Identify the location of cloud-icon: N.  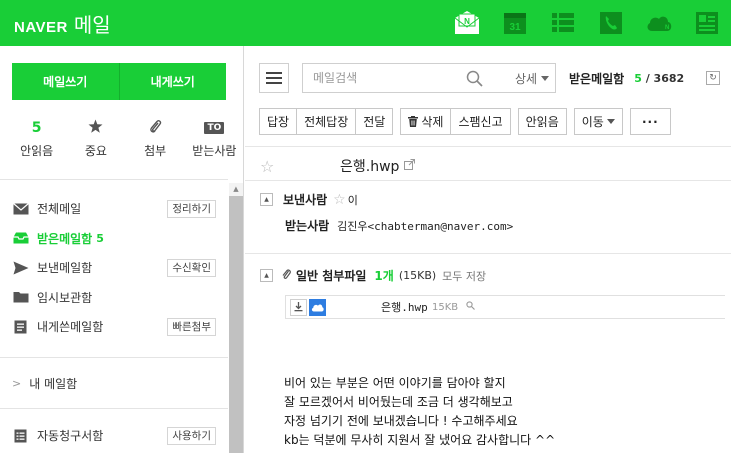
(659, 23).